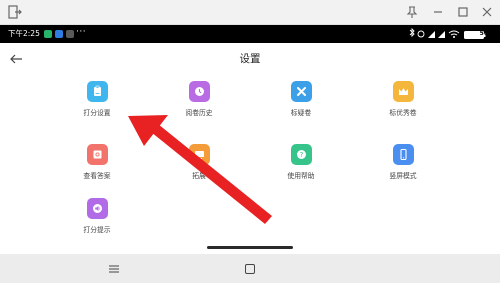 The image size is (500, 283). I want to click on settings-item-portrait-mode: 竖屏模式, so click(403, 159).